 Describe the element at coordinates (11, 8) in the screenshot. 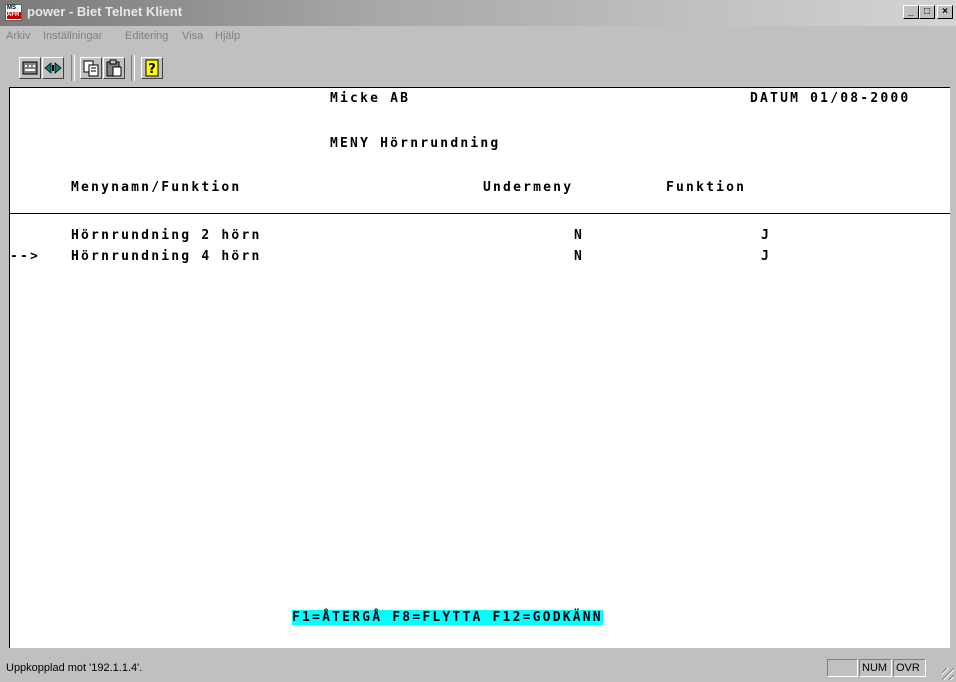

I see `app-icon-label-top: MS` at that location.